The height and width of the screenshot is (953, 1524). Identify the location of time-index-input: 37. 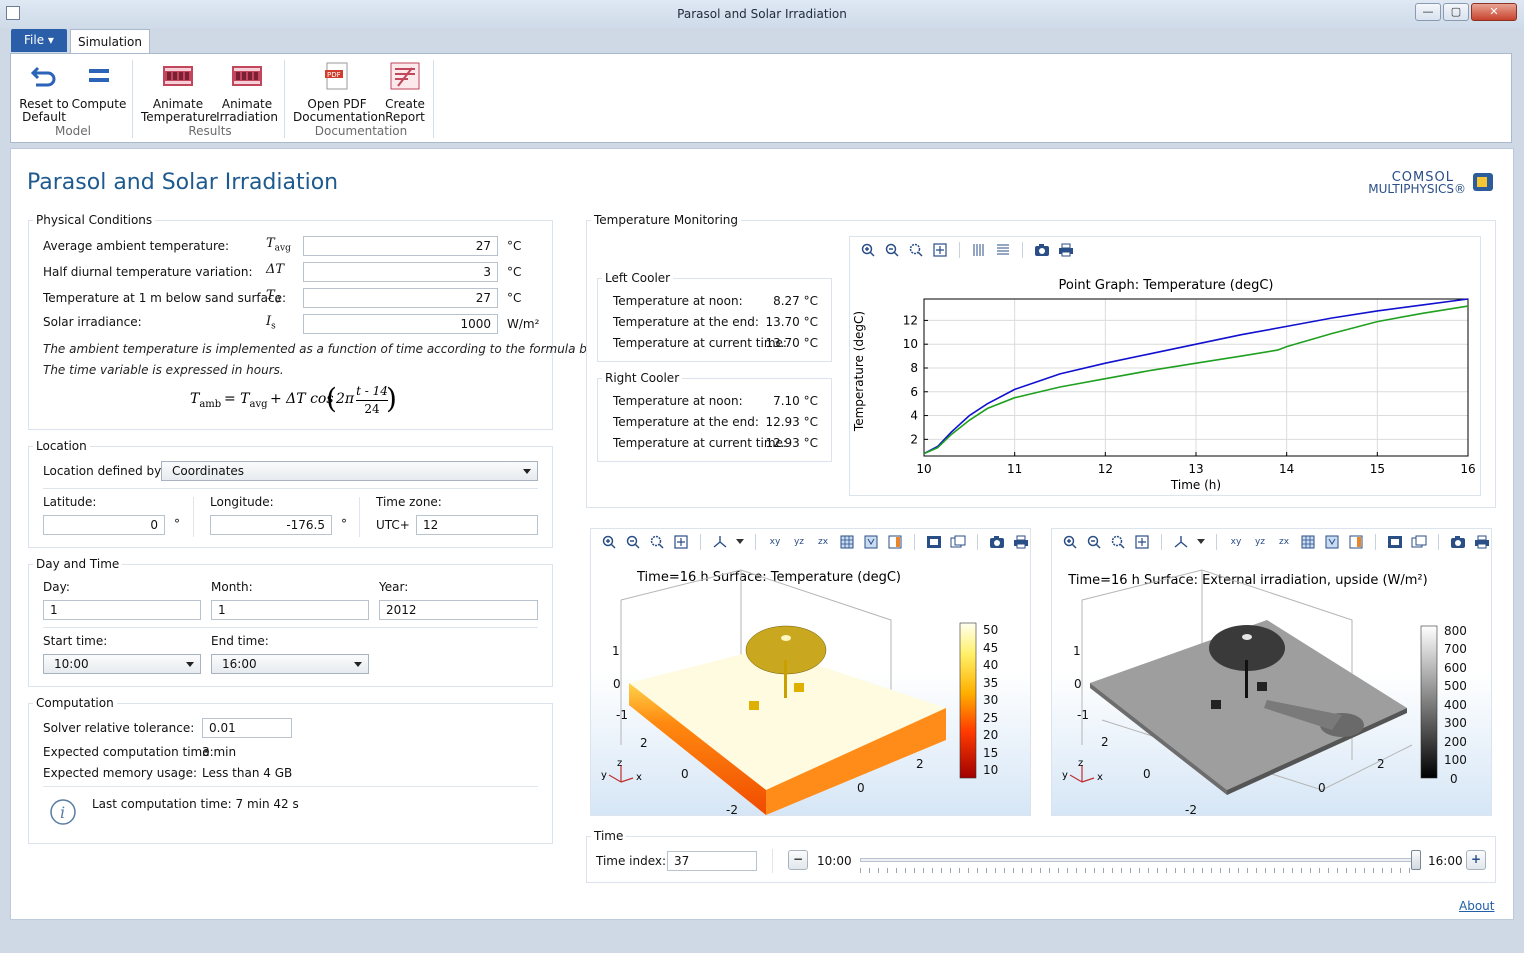
(712, 861).